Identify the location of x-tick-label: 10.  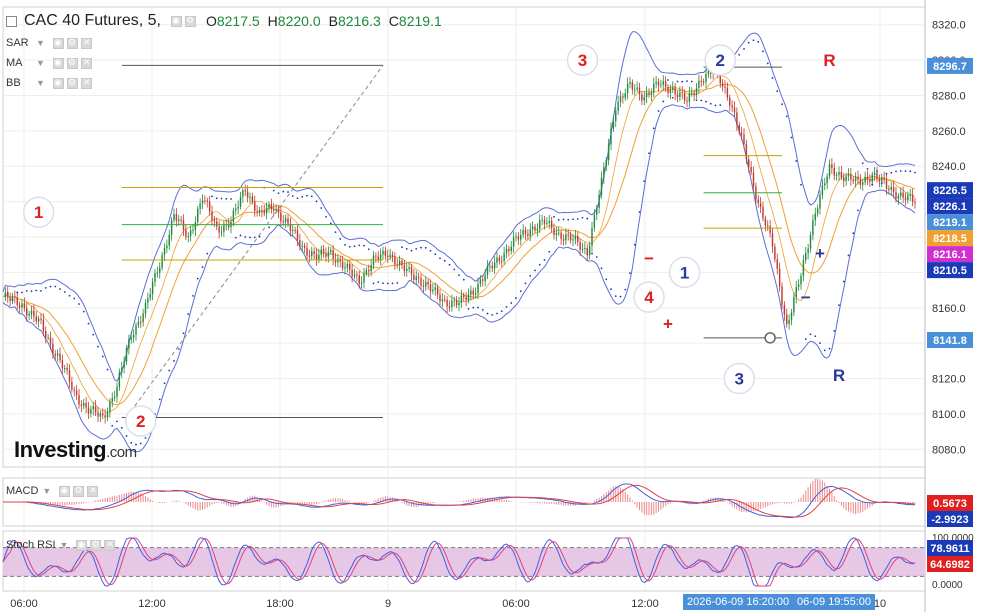
(880, 604).